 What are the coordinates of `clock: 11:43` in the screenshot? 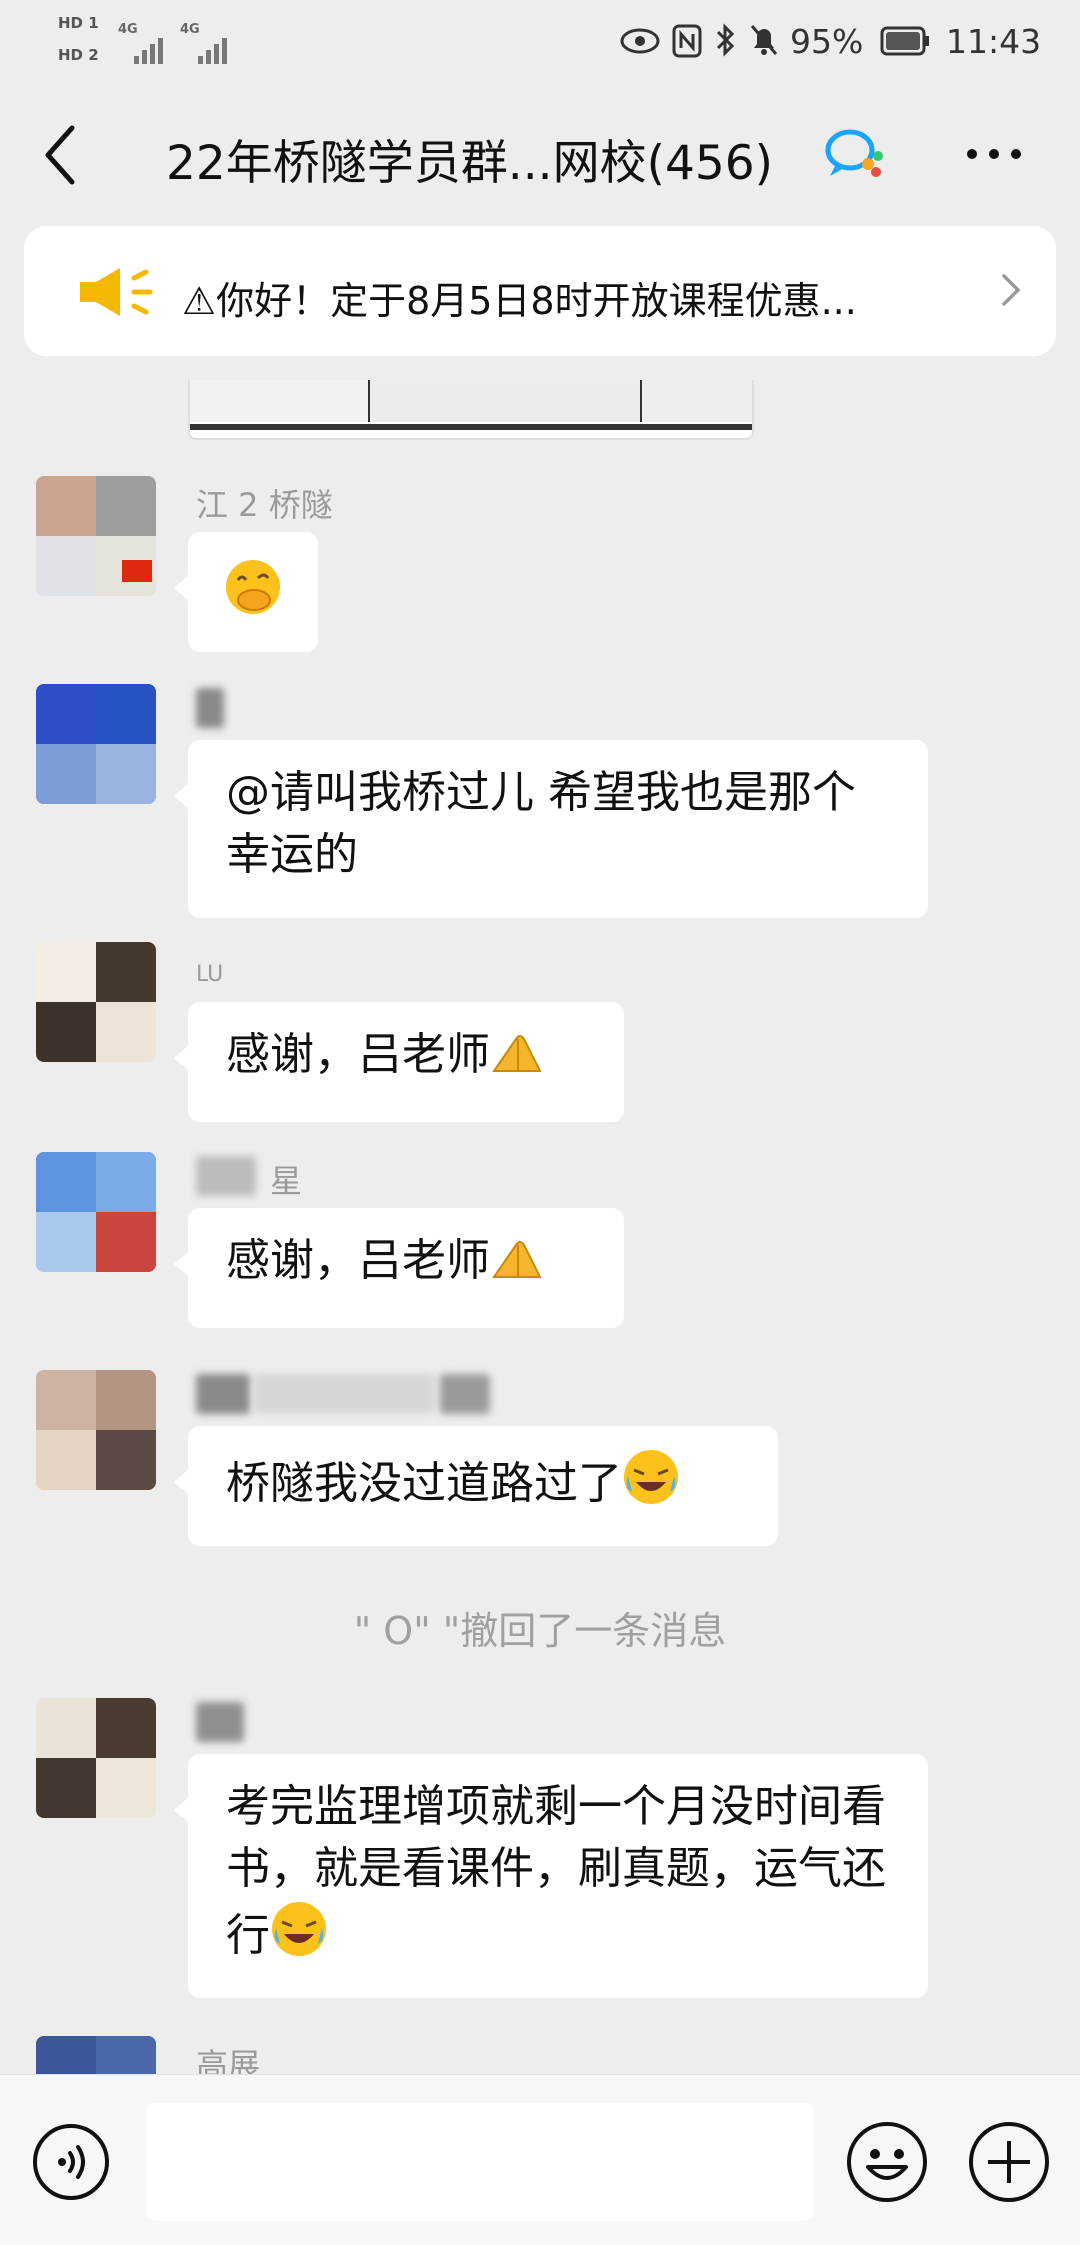 It's located at (994, 41).